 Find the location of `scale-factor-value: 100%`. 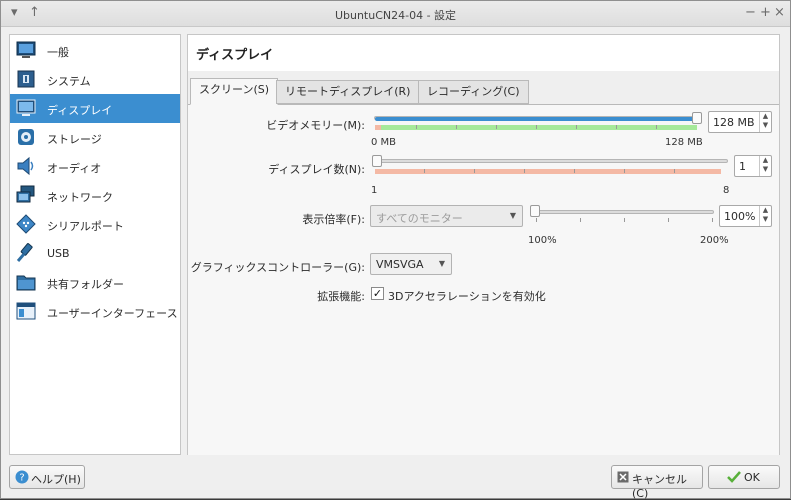

scale-factor-value: 100% is located at coordinates (740, 216).